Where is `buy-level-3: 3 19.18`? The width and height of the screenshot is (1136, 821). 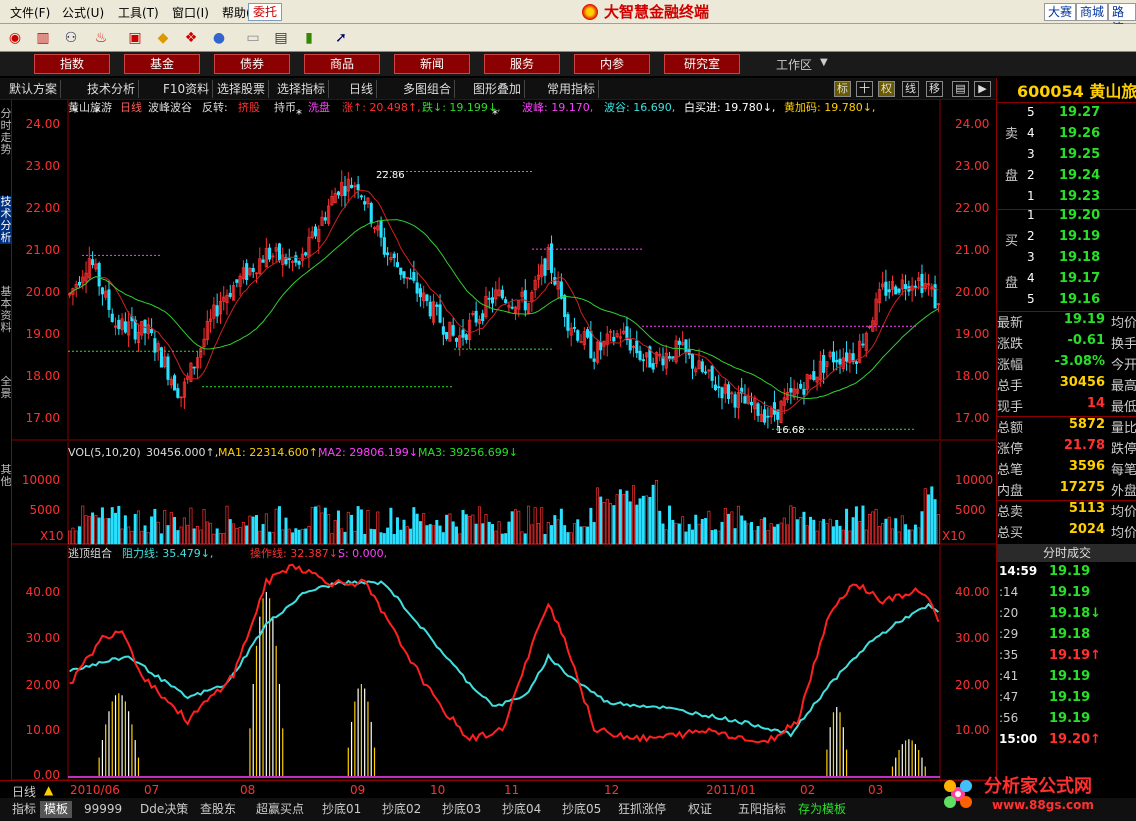 buy-level-3: 3 19.18 is located at coordinates (1066, 260).